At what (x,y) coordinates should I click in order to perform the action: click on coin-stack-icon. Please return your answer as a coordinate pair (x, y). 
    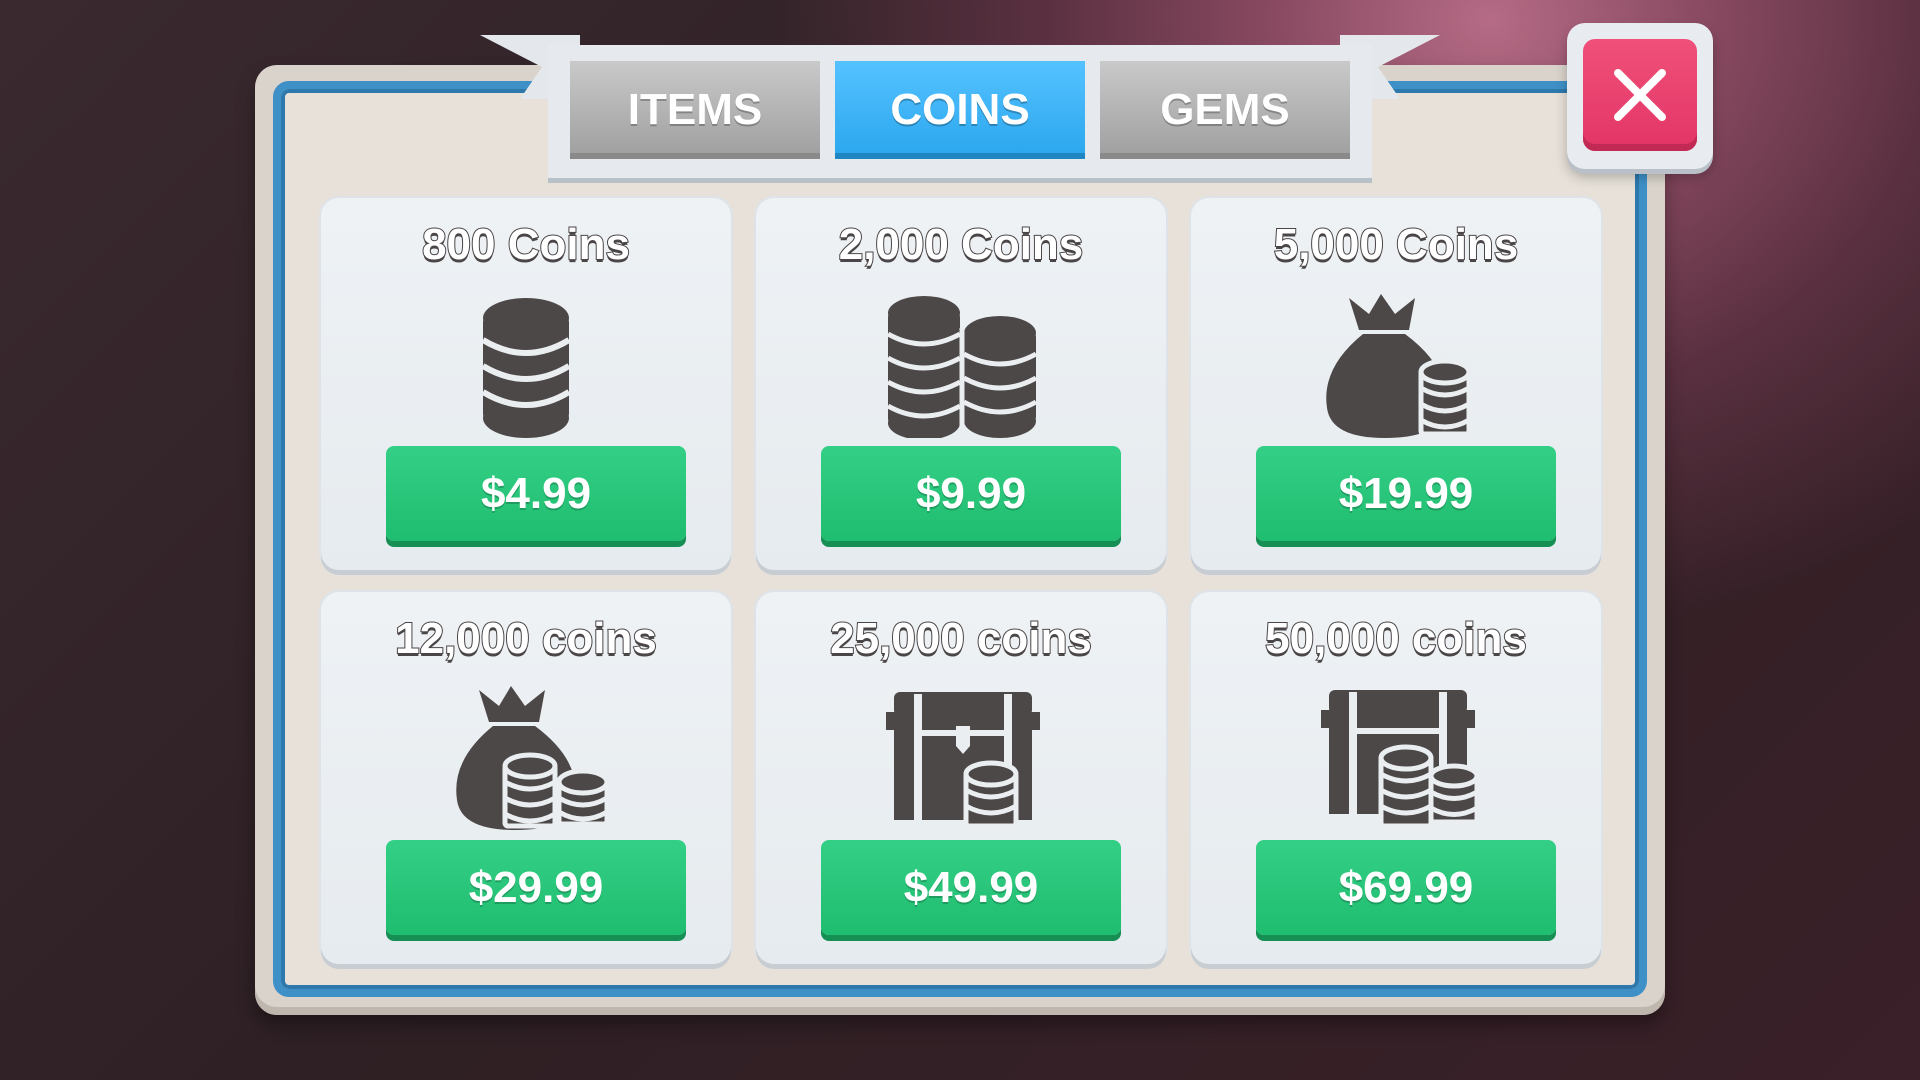
    Looking at the image, I should click on (526, 363).